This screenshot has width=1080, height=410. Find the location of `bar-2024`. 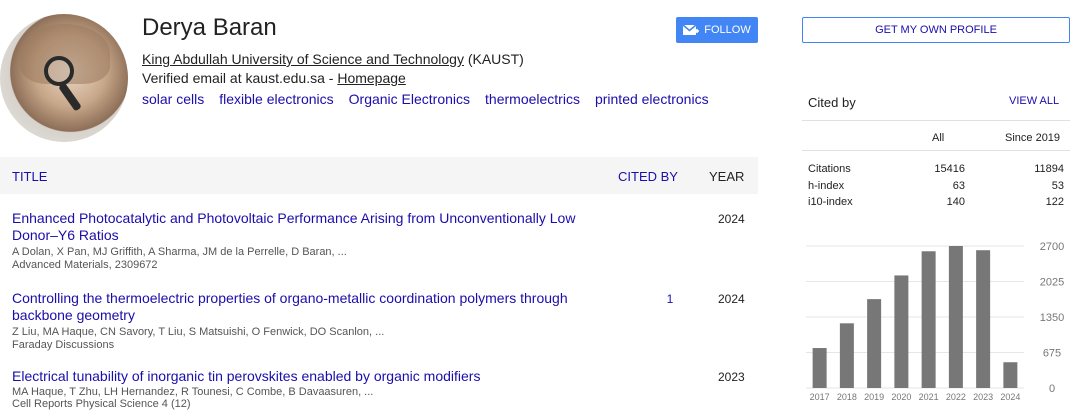

bar-2024 is located at coordinates (1010, 375).